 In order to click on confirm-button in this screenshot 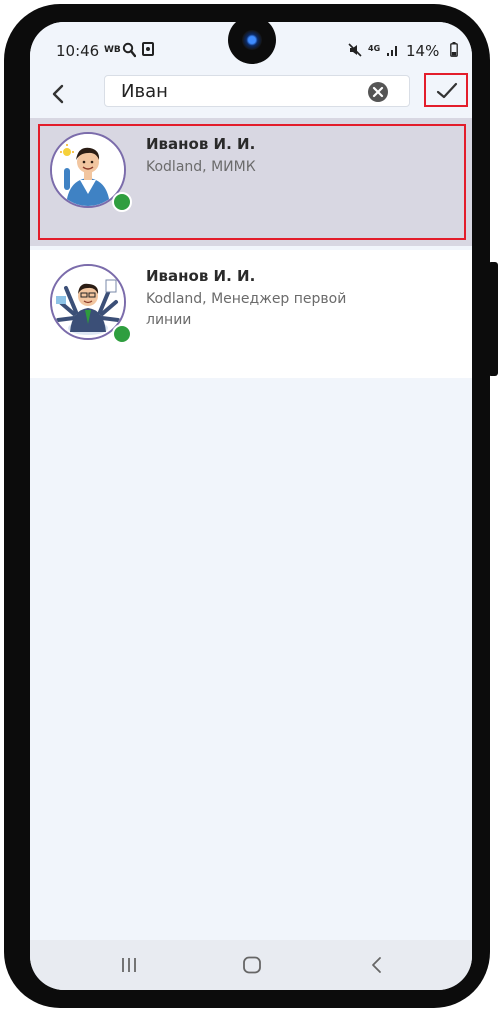, I will do `click(446, 90)`.